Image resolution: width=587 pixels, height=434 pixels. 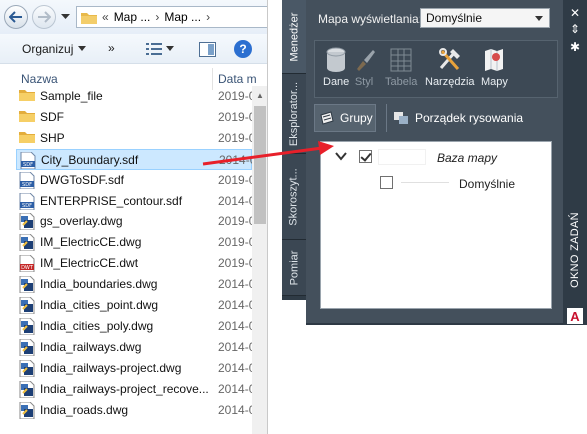 What do you see at coordinates (487, 184) in the screenshot?
I see `default-layer-label: Domyślnie` at bounding box center [487, 184].